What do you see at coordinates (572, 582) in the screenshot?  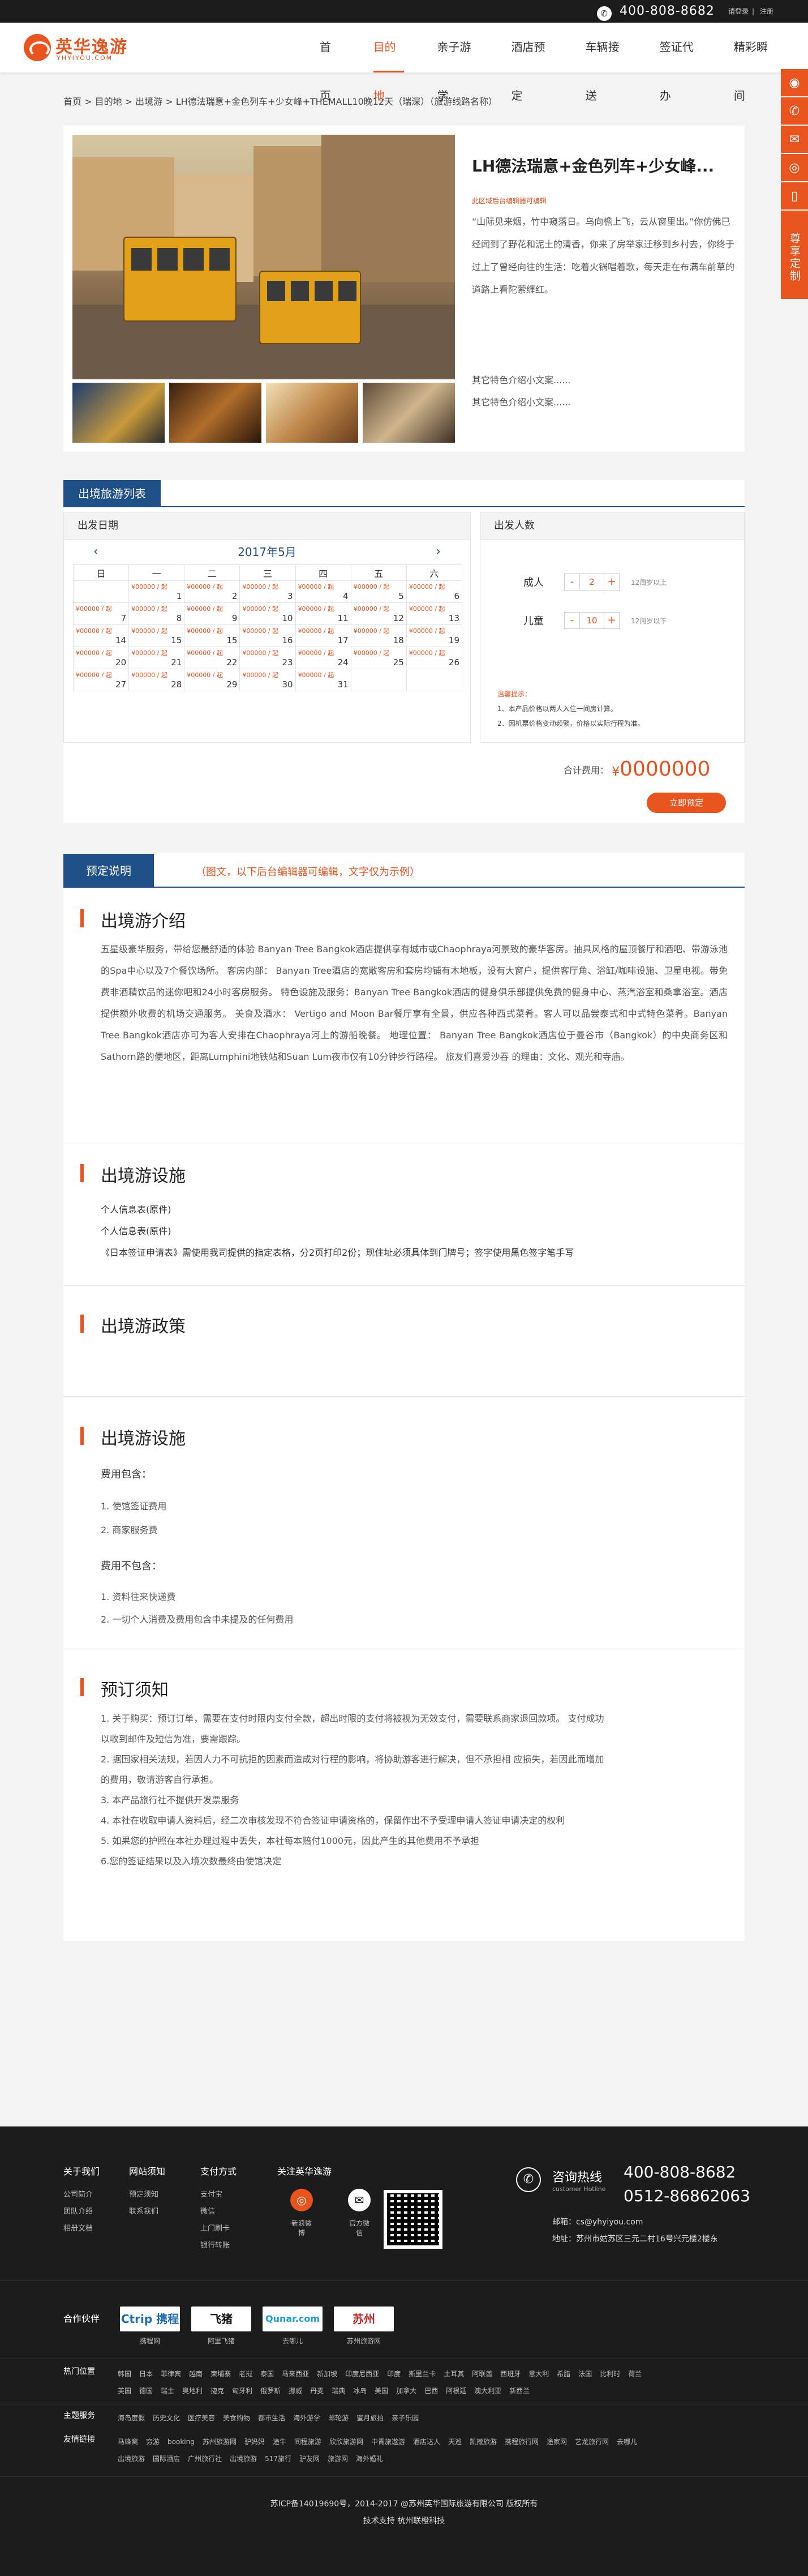 I see `adult-minus-button: -` at bounding box center [572, 582].